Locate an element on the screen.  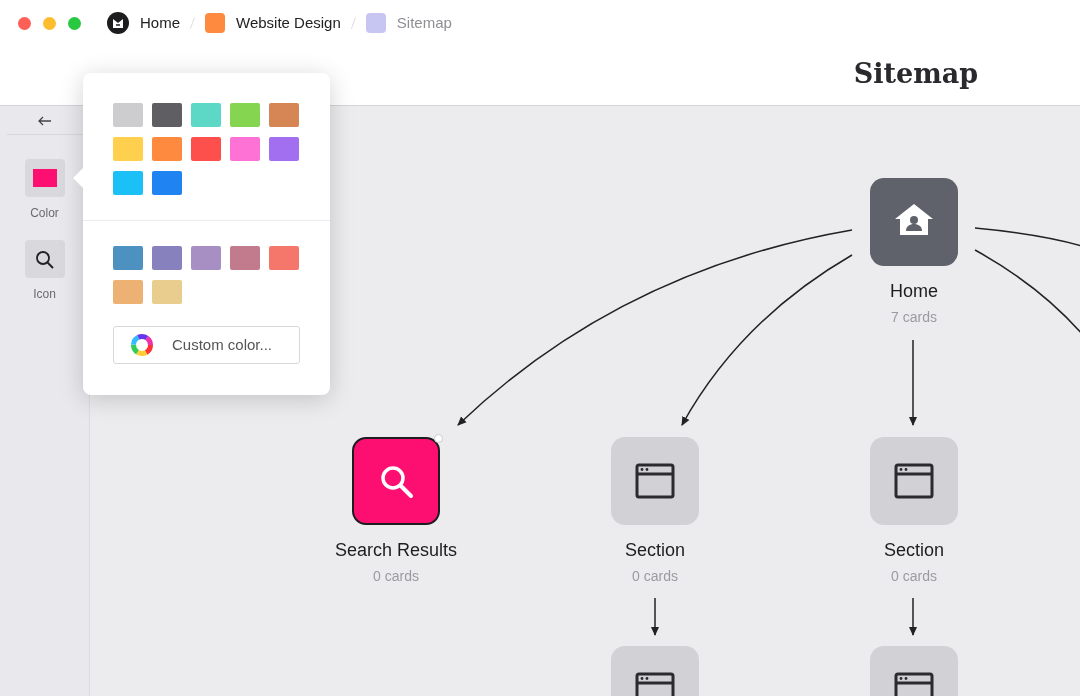
node-title: Search Results is located at coordinates (396, 550).